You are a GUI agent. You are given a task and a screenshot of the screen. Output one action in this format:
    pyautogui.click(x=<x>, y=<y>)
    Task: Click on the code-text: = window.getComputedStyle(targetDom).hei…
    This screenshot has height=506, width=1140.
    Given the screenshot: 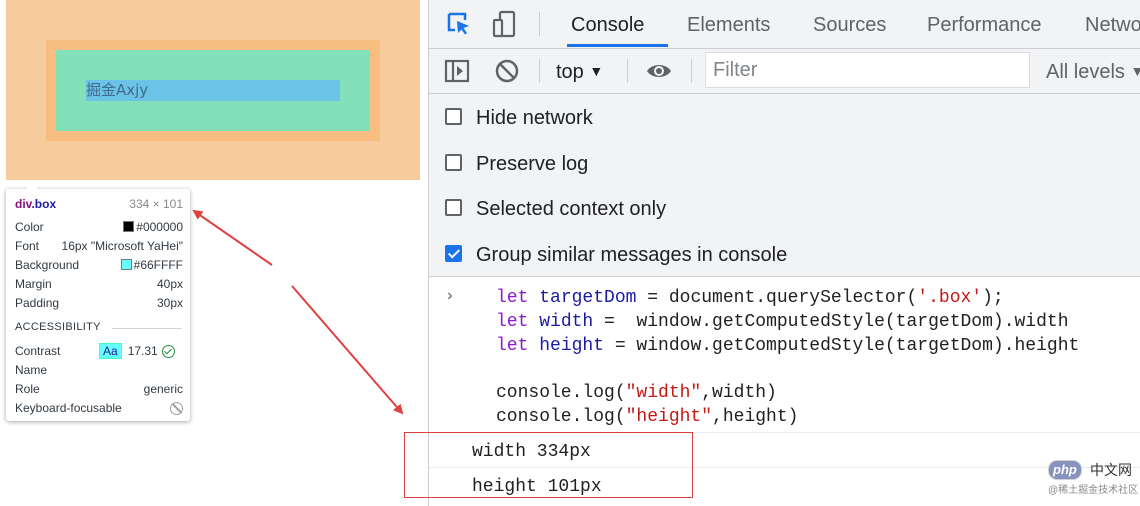 What is the action you would take?
    pyautogui.click(x=842, y=346)
    